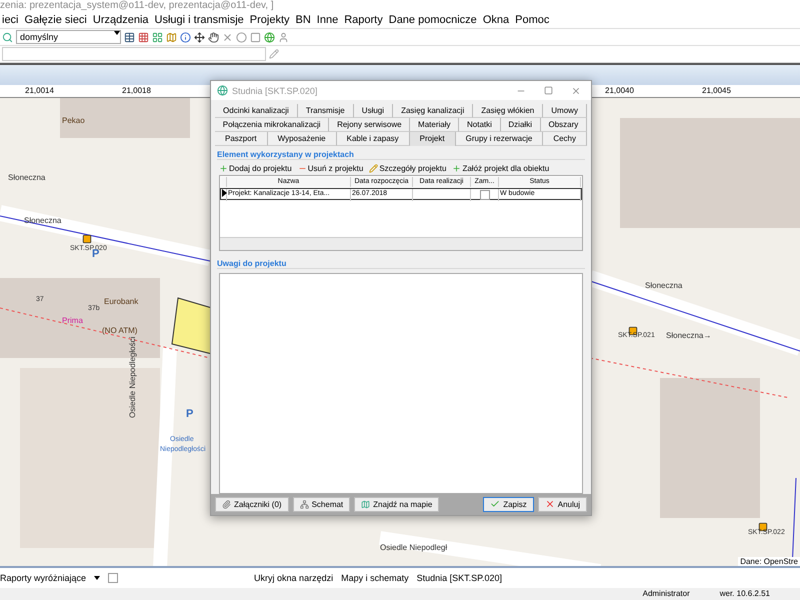  I want to click on manhole-marker-icon, so click(87, 239).